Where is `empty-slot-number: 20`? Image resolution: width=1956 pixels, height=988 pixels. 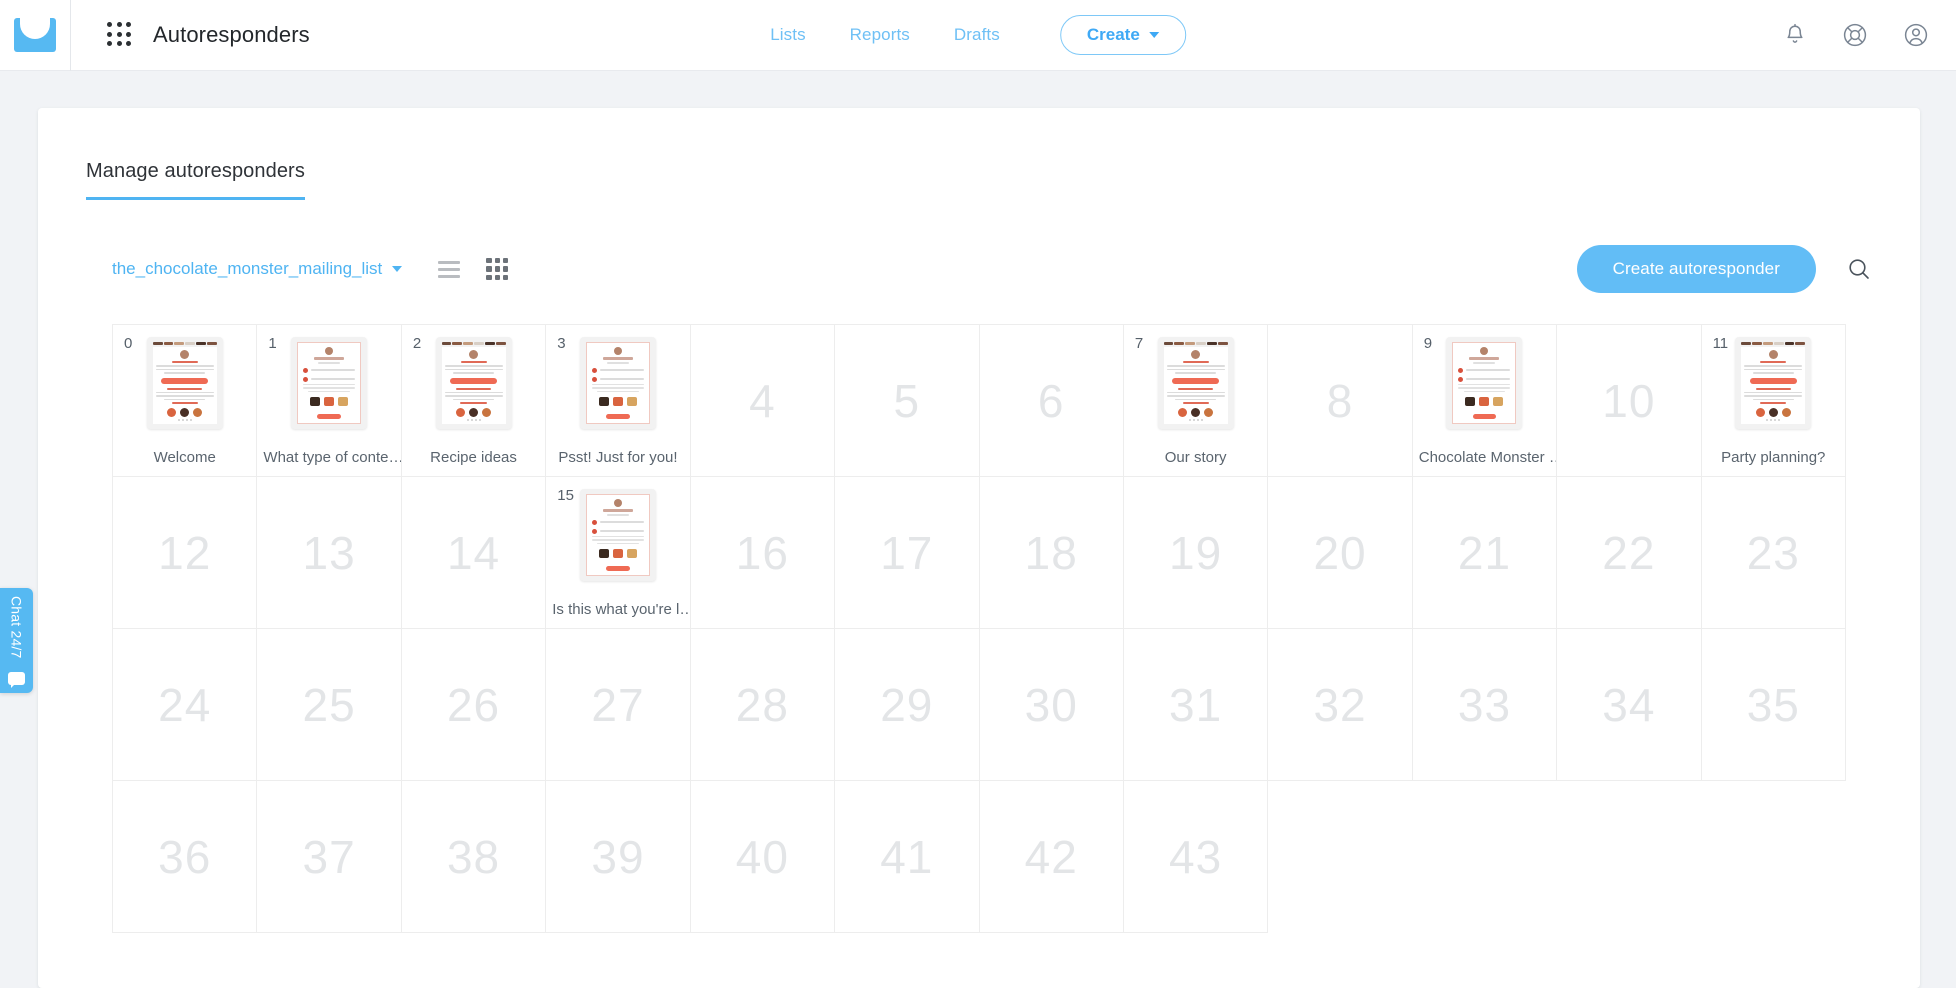 empty-slot-number: 20 is located at coordinates (1340, 552).